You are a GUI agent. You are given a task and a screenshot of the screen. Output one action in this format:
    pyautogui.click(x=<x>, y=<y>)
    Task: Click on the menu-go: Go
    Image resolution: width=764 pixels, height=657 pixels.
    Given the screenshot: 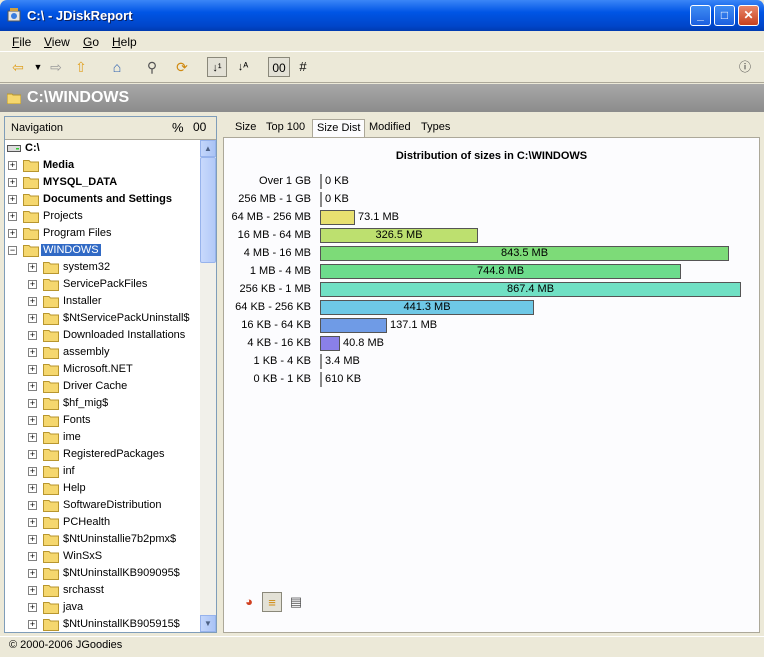 What is the action you would take?
    pyautogui.click(x=91, y=42)
    